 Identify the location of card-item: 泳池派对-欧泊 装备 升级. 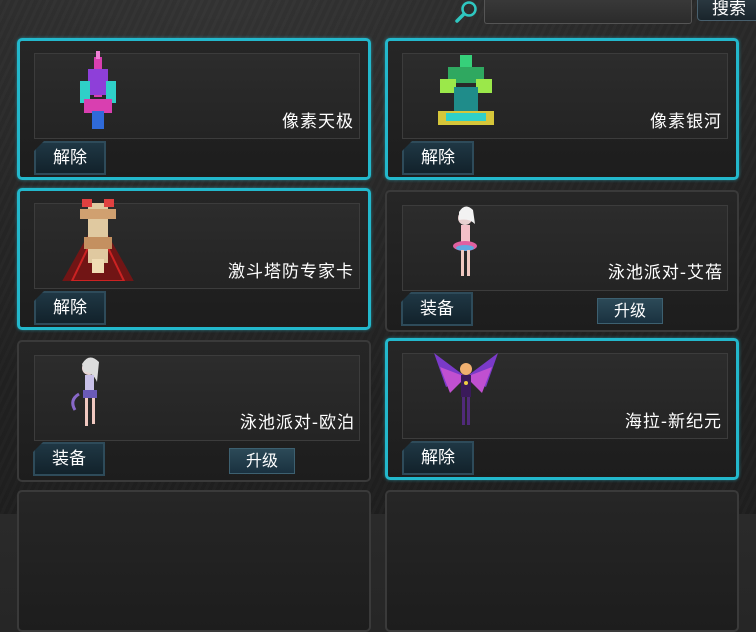
(194, 411).